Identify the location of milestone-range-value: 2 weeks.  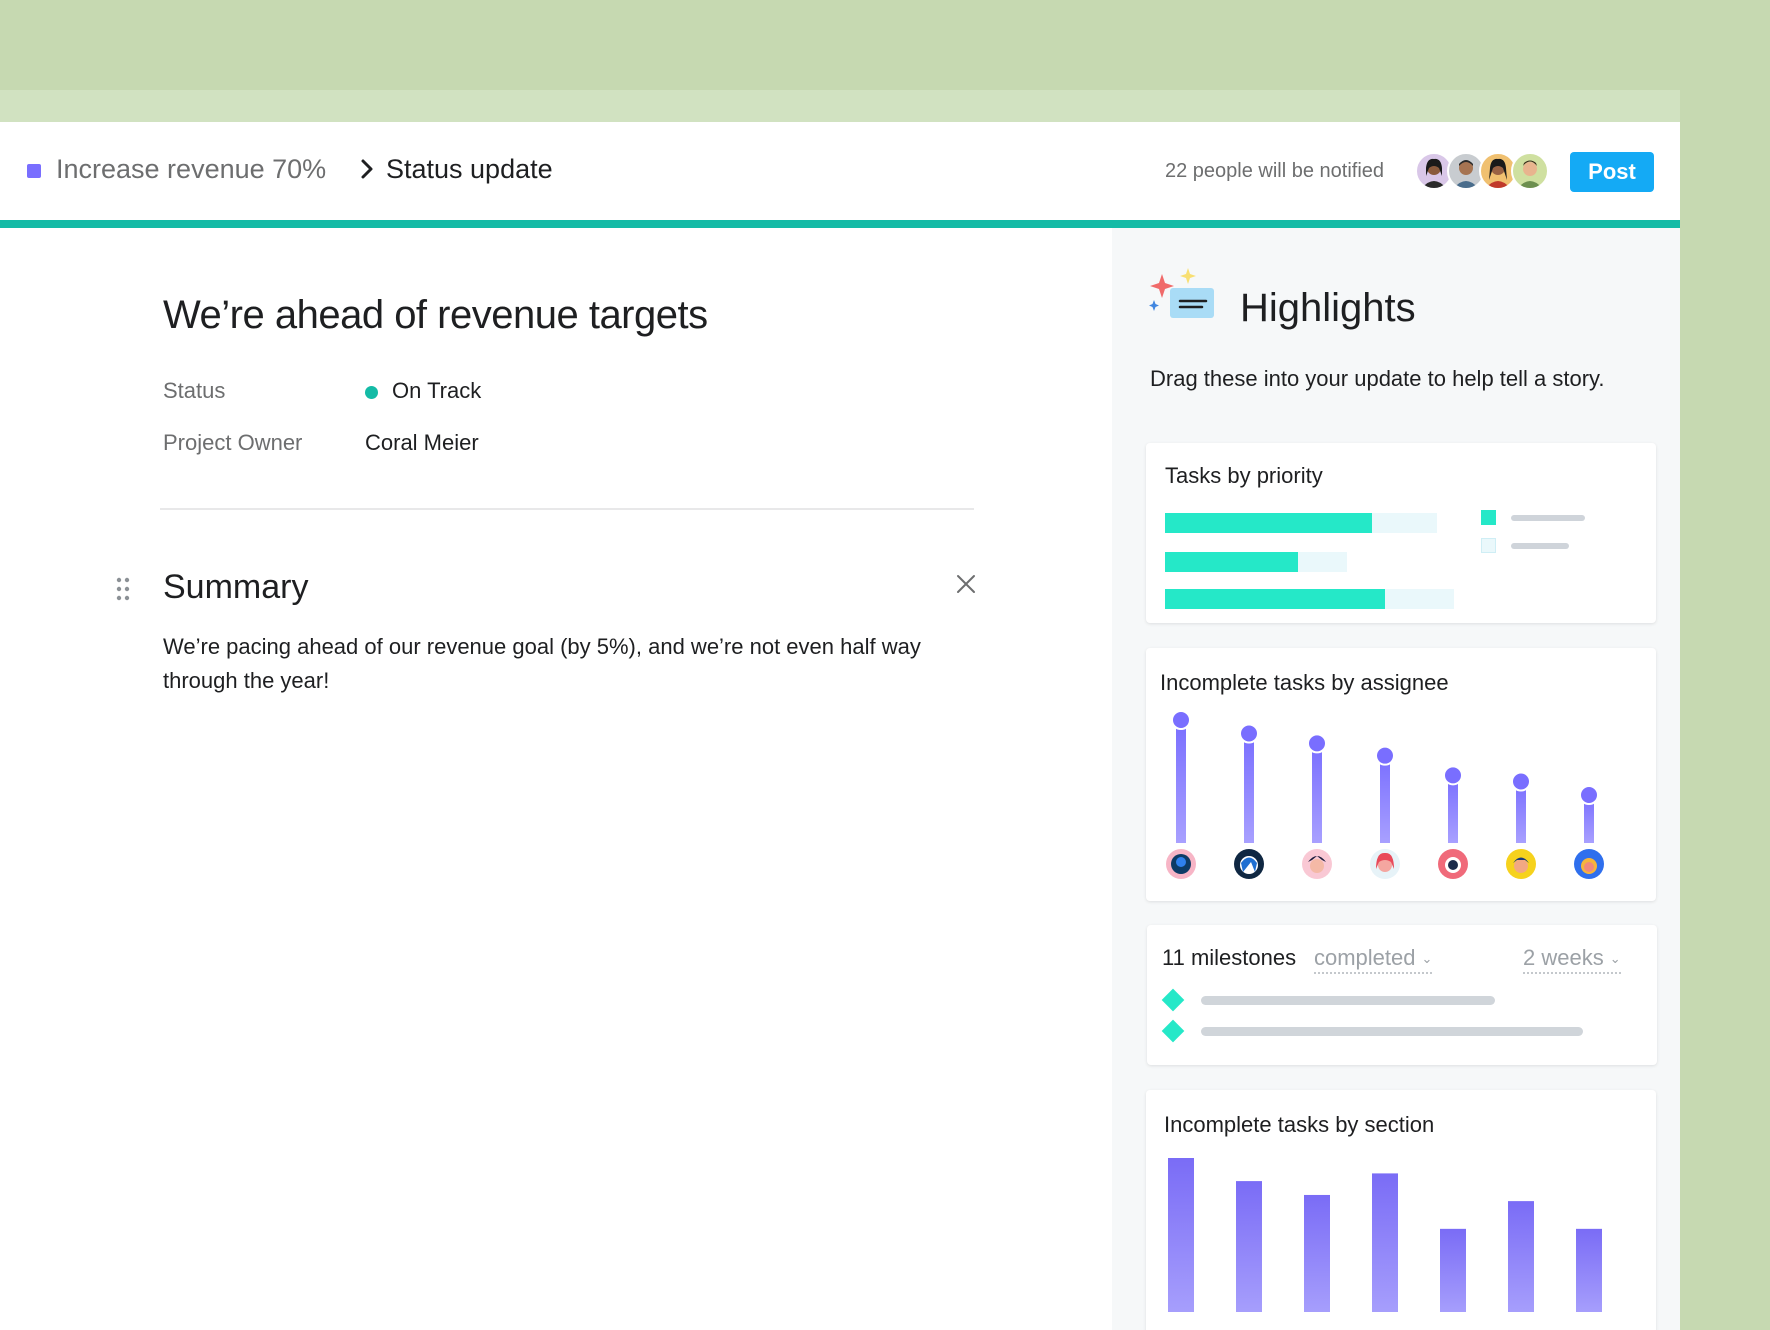
(1563, 957).